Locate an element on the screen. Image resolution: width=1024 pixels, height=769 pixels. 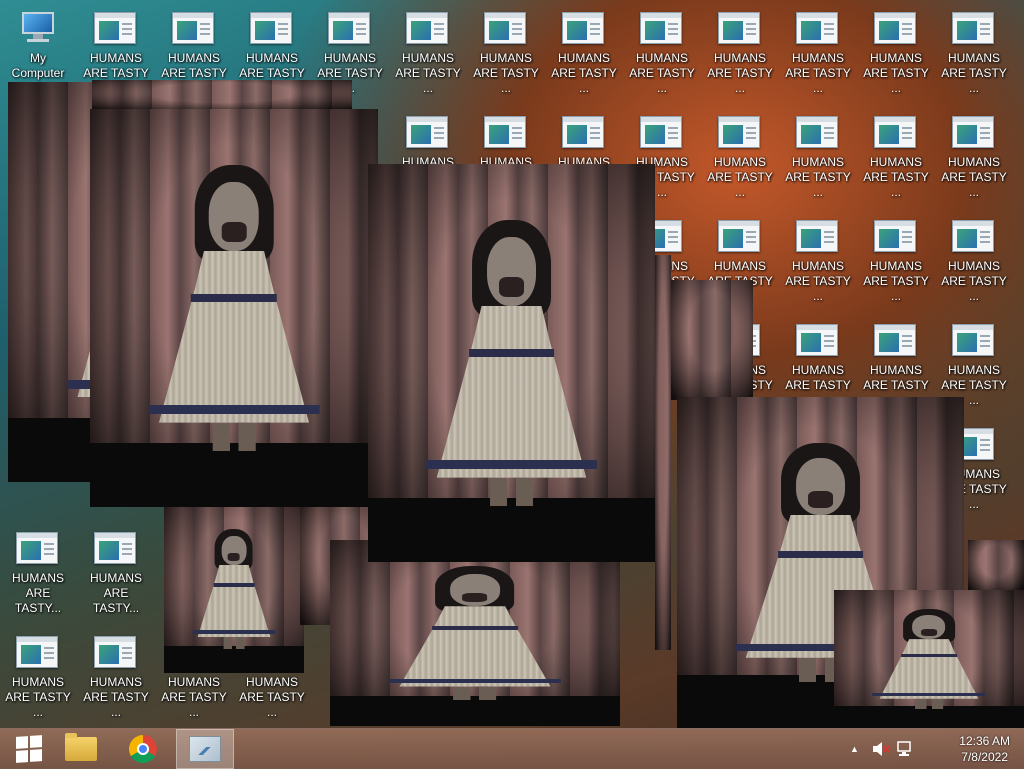
network-icon is located at coordinates (904, 748).